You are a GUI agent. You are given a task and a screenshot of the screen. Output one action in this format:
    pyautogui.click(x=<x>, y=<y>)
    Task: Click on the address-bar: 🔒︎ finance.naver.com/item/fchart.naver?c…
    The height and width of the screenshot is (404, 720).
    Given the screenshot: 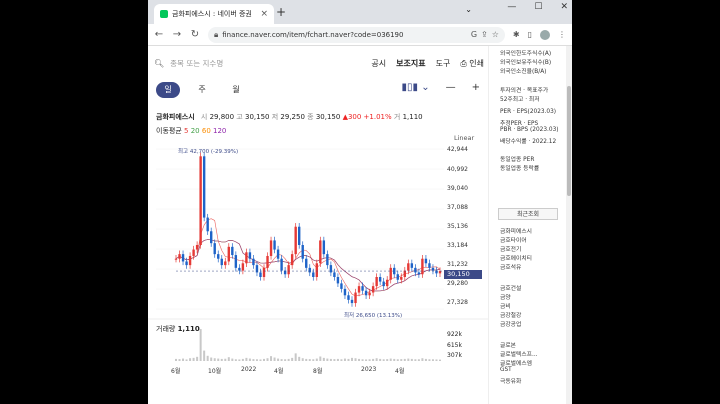 What is the action you would take?
    pyautogui.click(x=356, y=34)
    